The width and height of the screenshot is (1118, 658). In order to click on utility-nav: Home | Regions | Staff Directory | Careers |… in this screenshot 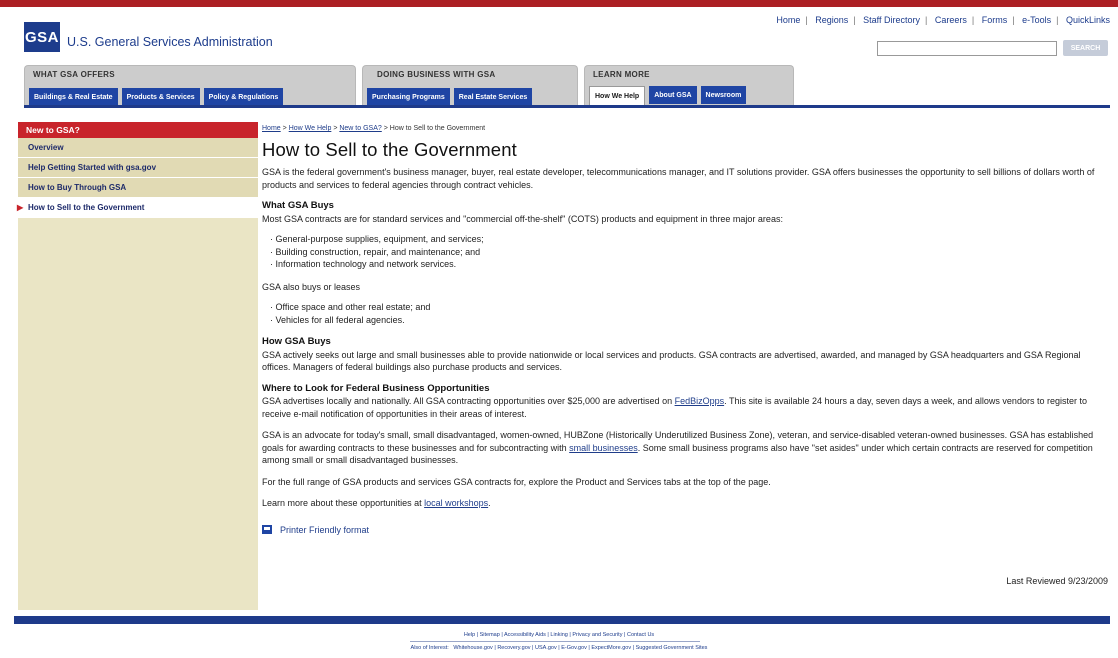, I will do `click(943, 20)`.